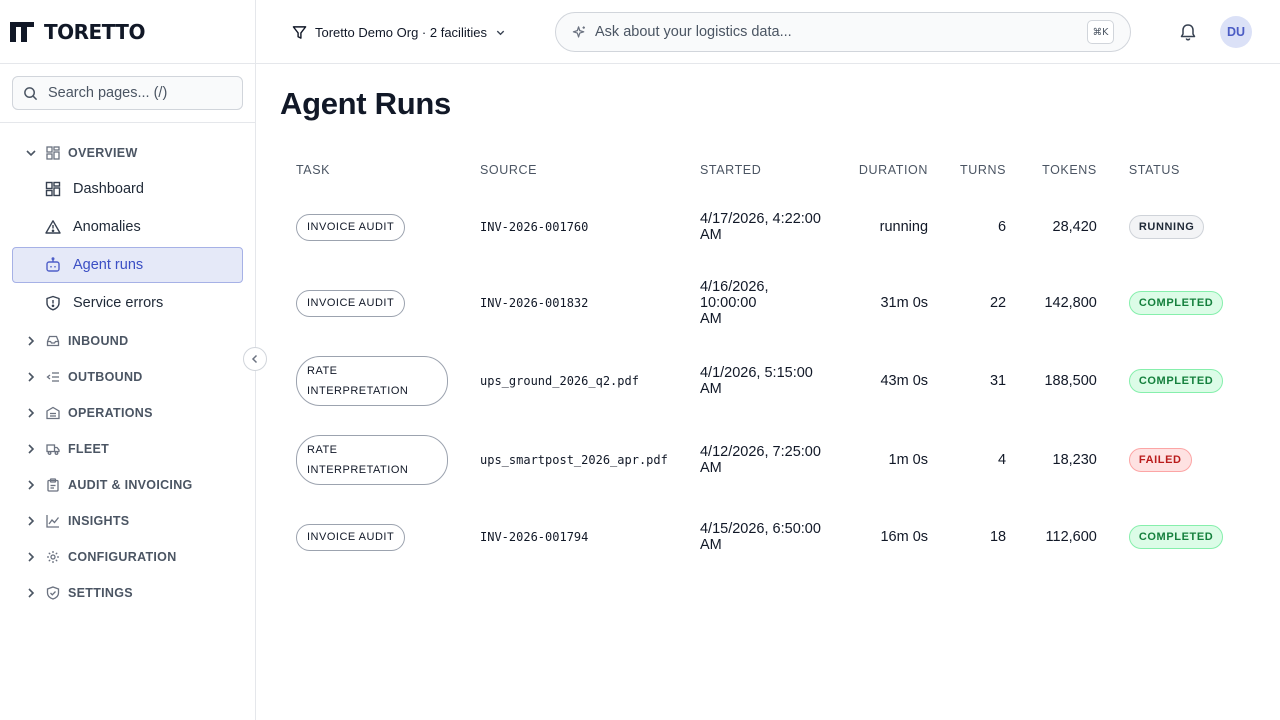 This screenshot has height=720, width=1280. I want to click on nav-group-overview: OVERVIEW, so click(127, 153).